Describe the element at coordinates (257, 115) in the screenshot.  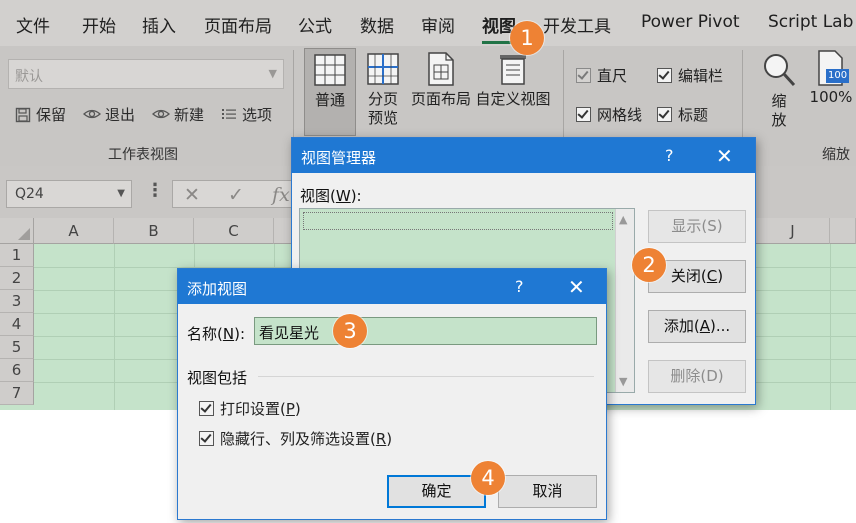
I see `options-label: 选项` at that location.